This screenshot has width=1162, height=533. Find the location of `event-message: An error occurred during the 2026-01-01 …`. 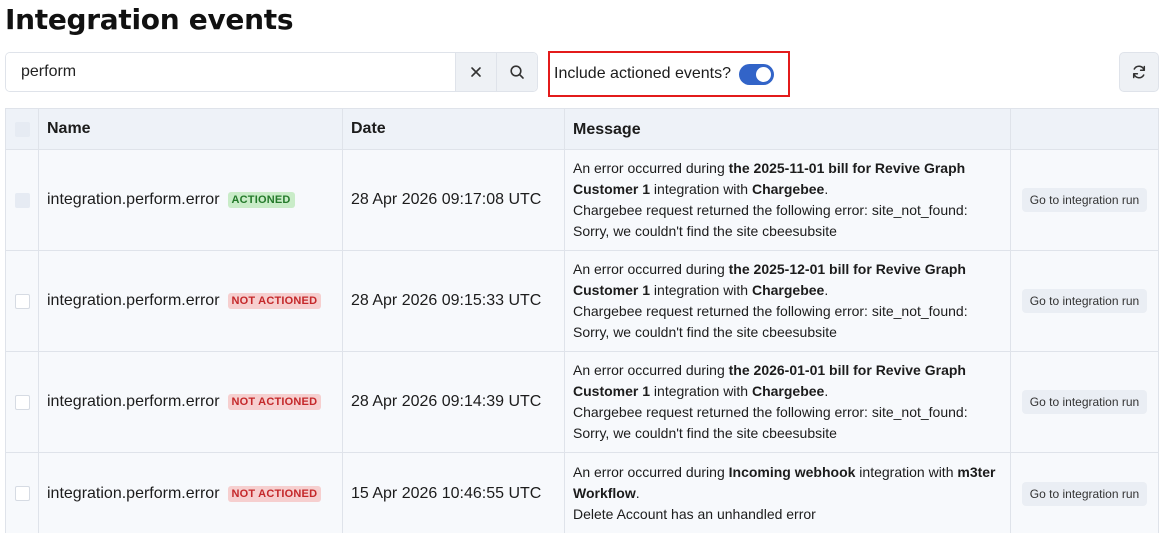

event-message: An error occurred during the 2026-01-01 … is located at coordinates (770, 401).